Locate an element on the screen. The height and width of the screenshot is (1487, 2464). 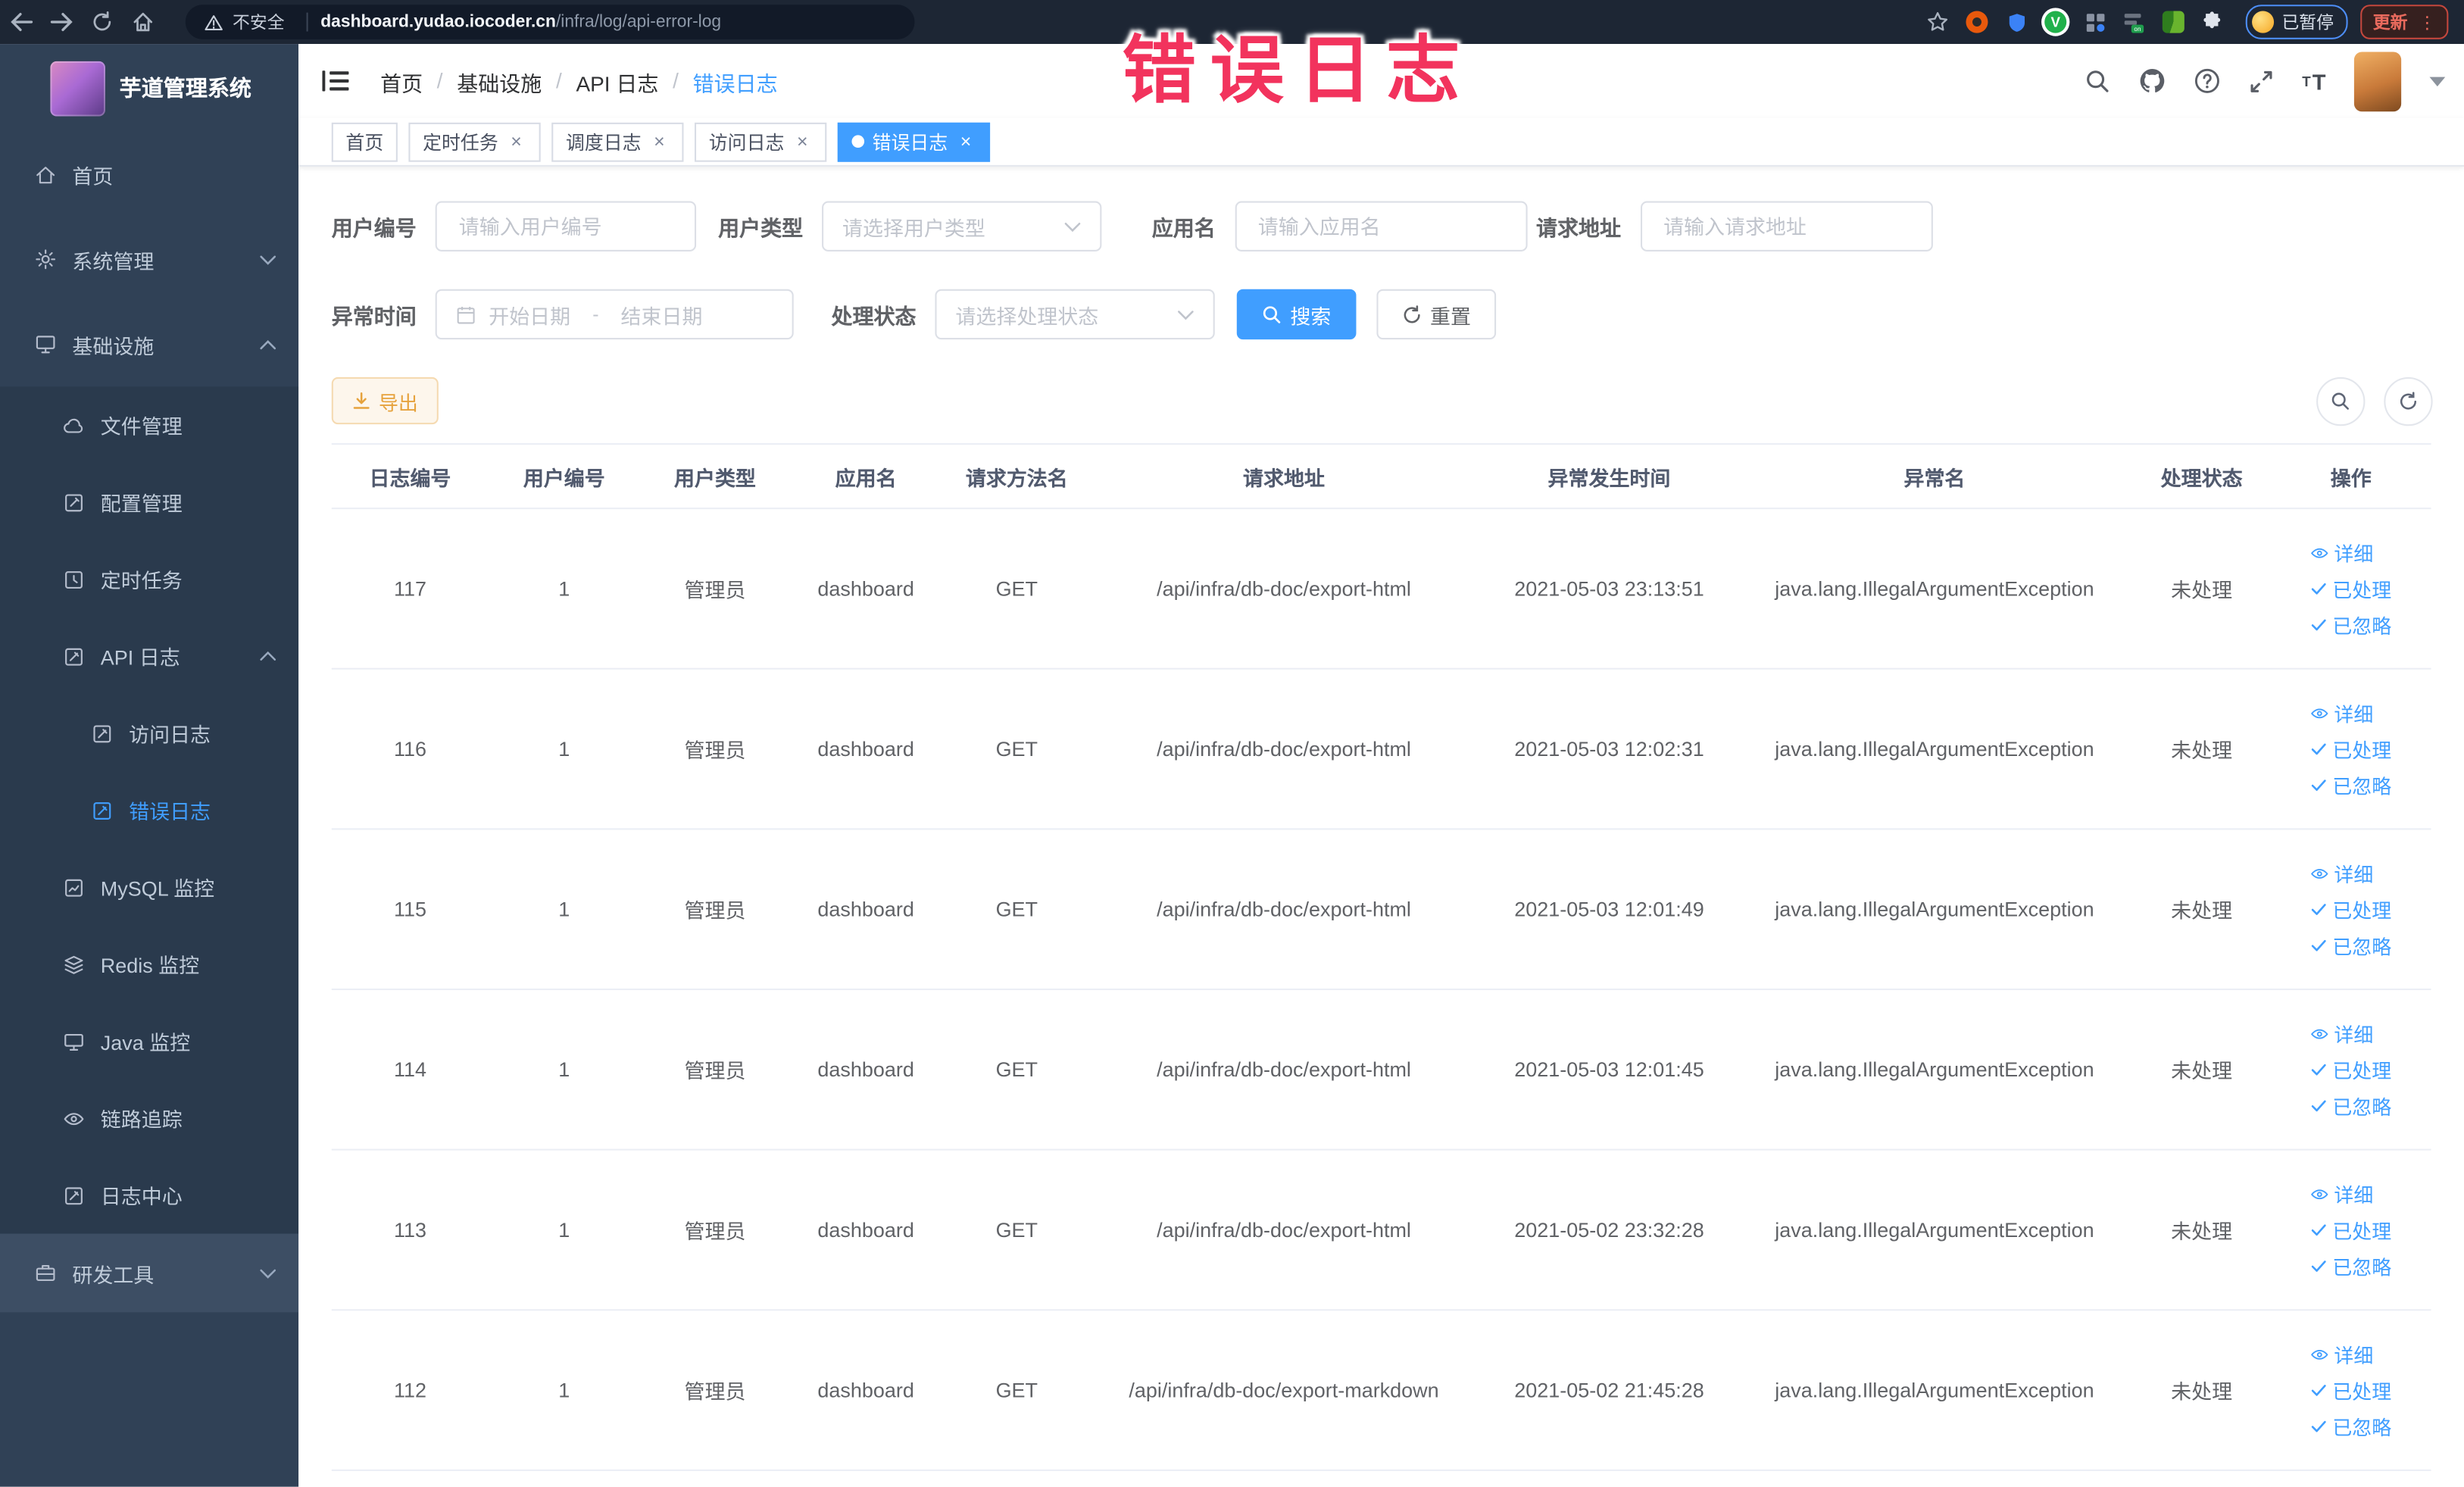
profile-paused-badge: 已暂停 is located at coordinates (2296, 22).